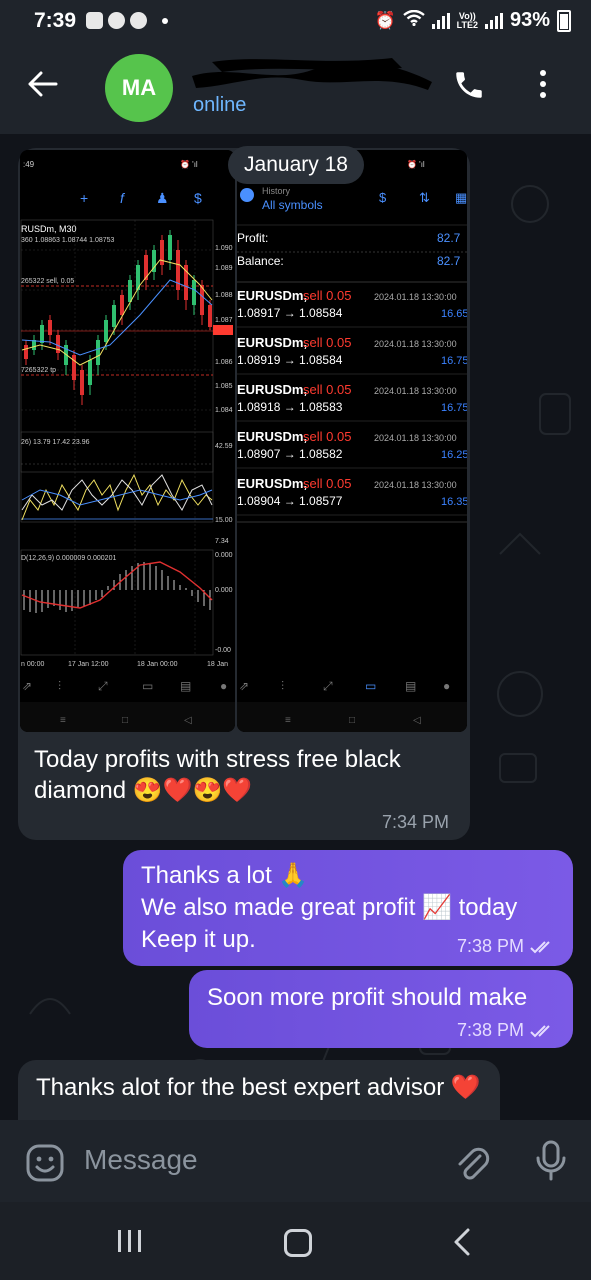  Describe the element at coordinates (290, 454) in the screenshot. I see `trade-prices: 1.08907 → 1.08582` at that location.